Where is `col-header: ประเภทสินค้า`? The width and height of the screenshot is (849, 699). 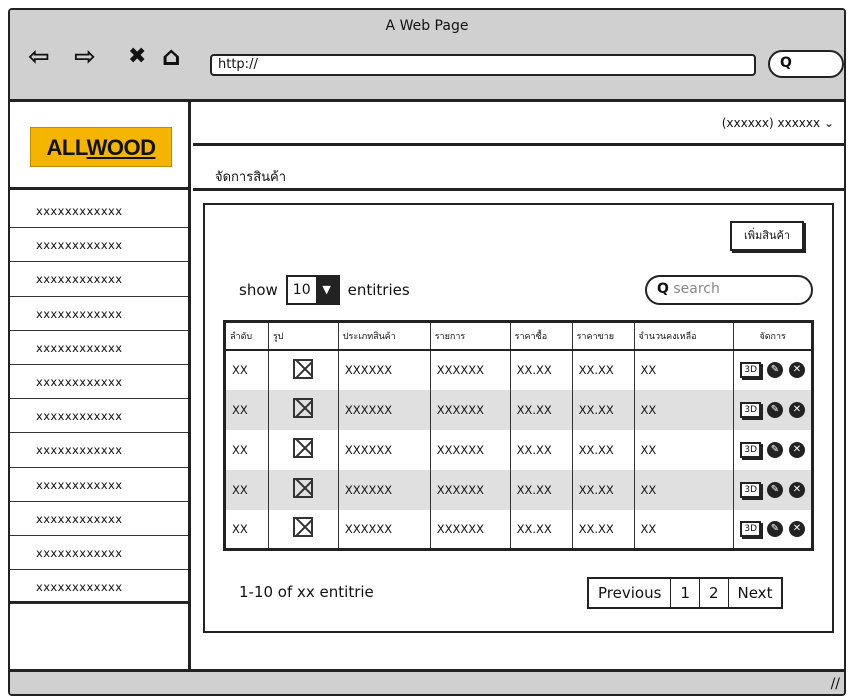 col-header: ประเภทสินค้า is located at coordinates (384, 336).